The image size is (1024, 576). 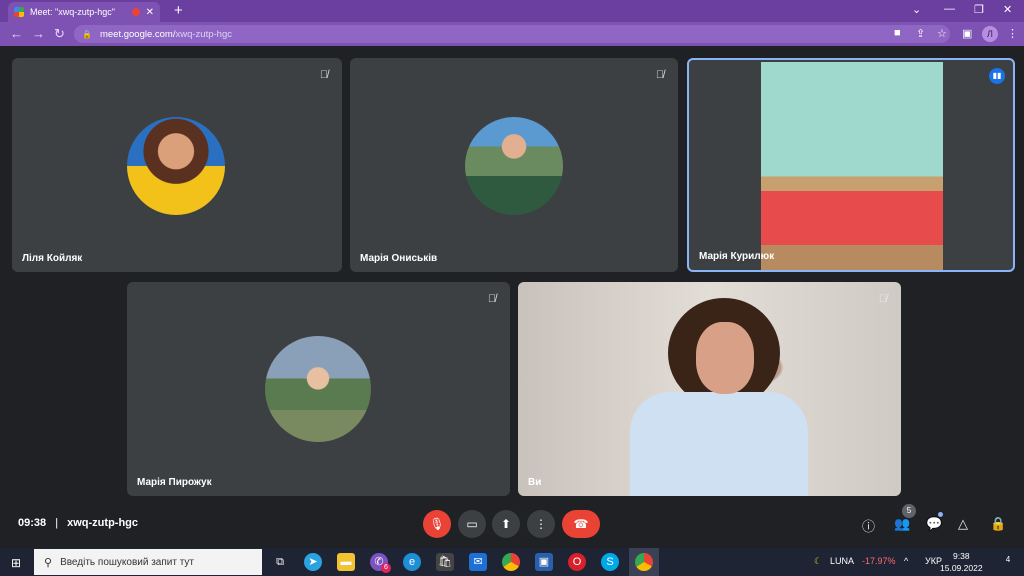 I want to click on tab-title: Meet: "xwq-zutp-hgc", so click(x=72, y=12).